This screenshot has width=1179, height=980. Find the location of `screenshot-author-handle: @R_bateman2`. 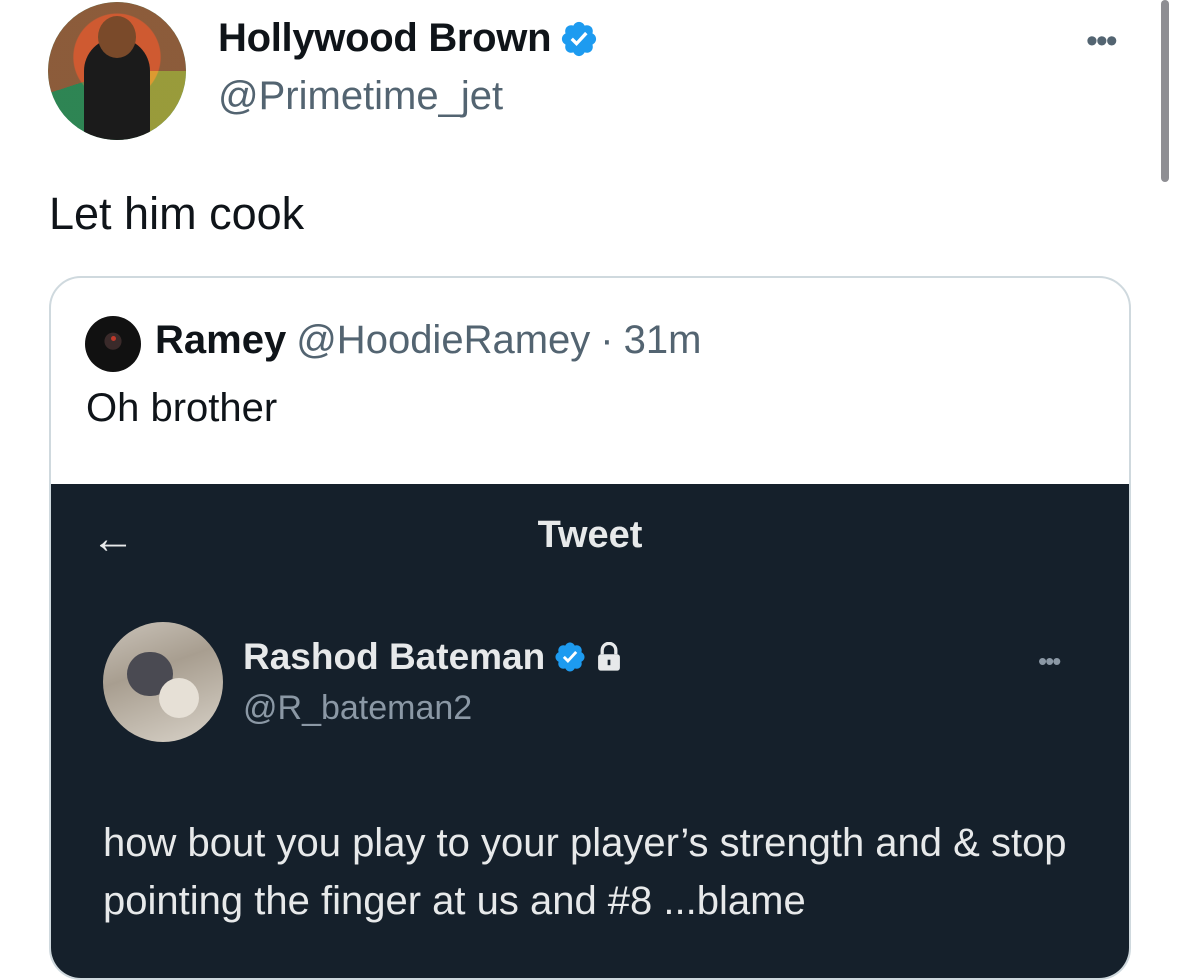

screenshot-author-handle: @R_bateman2 is located at coordinates (358, 708).